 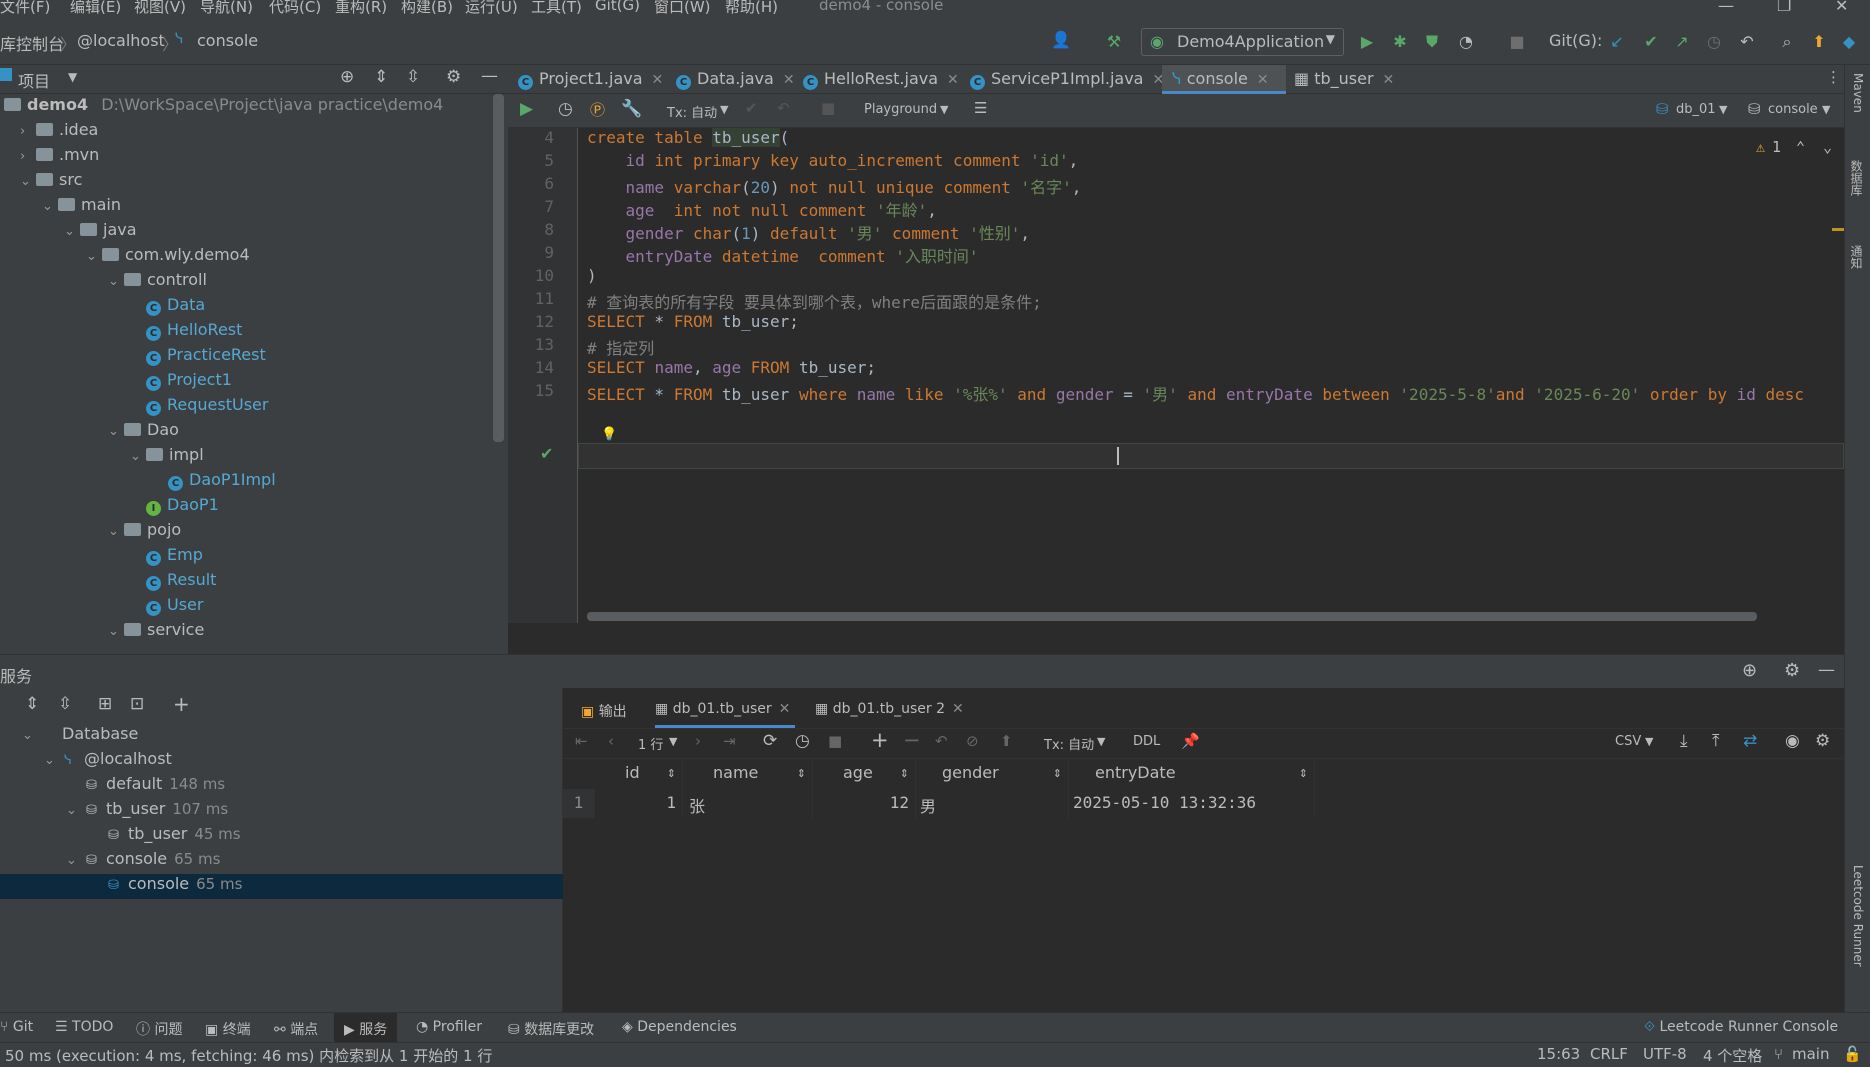 What do you see at coordinates (1810, 1054) in the screenshot?
I see `git-branch: main` at bounding box center [1810, 1054].